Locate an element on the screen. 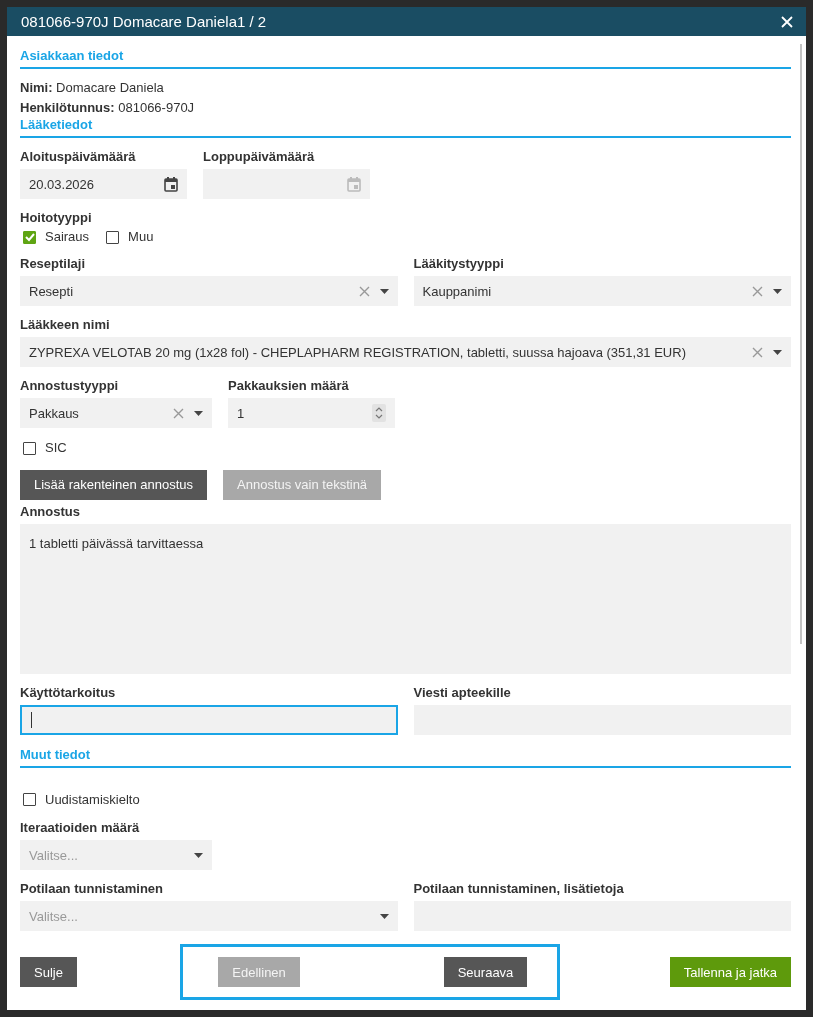  checkbox-label: Uudistamiskielto is located at coordinates (92, 799).